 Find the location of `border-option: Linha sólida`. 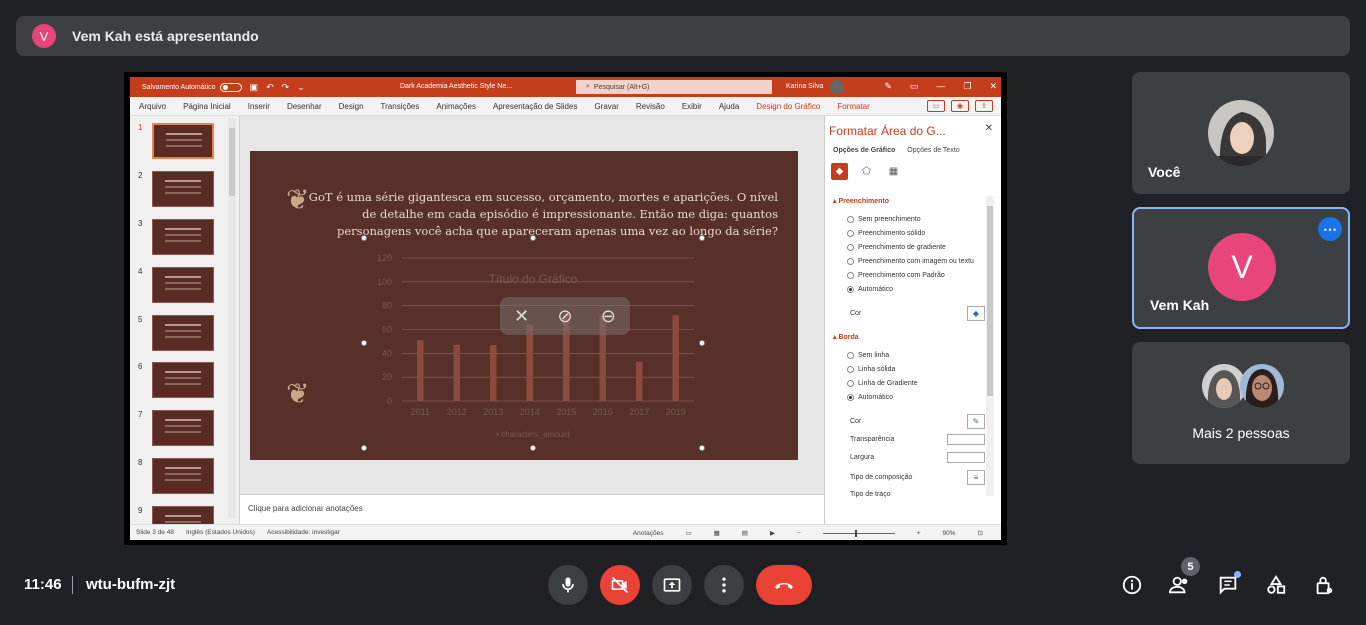

border-option: Linha sólida is located at coordinates (871, 369).